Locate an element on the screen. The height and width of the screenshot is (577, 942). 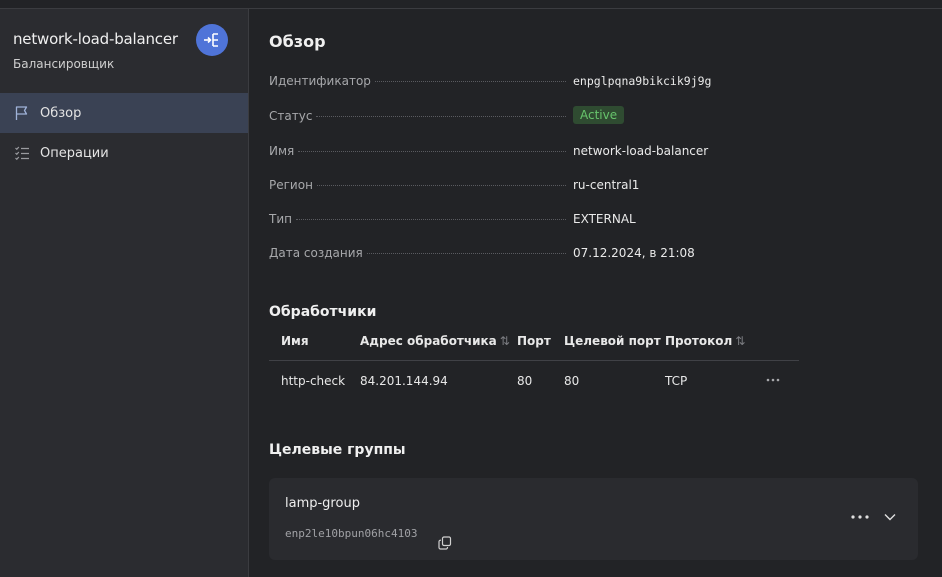
property-row-created: Дата создания 07.12.2024, в 21:08 is located at coordinates (519, 256).